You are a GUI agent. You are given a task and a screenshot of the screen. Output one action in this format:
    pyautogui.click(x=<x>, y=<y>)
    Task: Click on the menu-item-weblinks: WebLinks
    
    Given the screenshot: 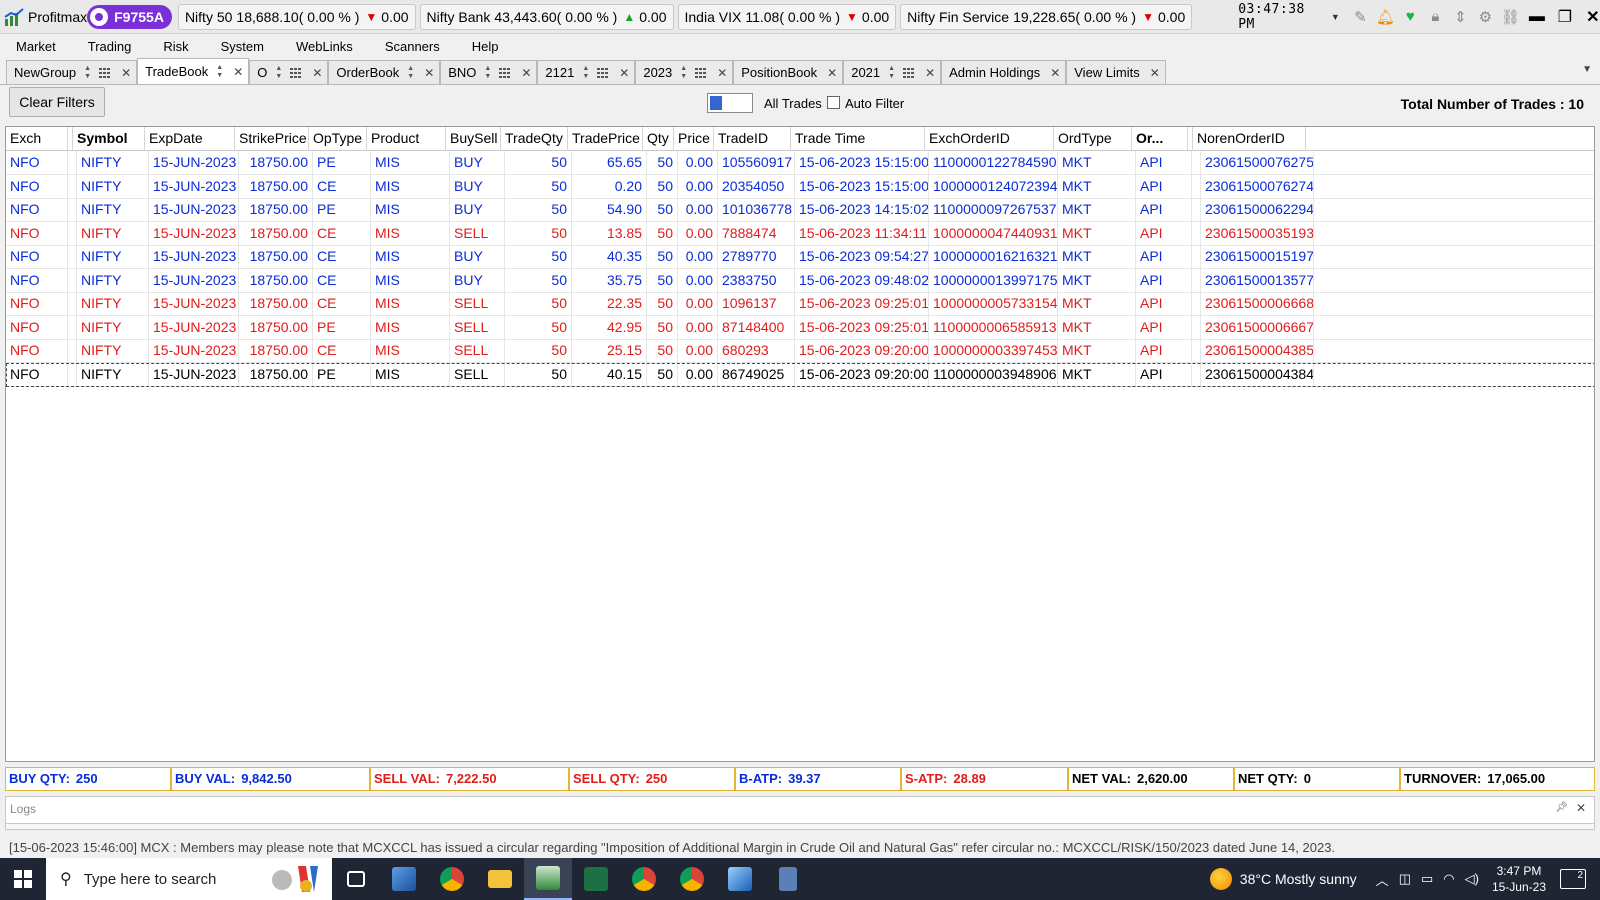 What is the action you would take?
    pyautogui.click(x=324, y=46)
    